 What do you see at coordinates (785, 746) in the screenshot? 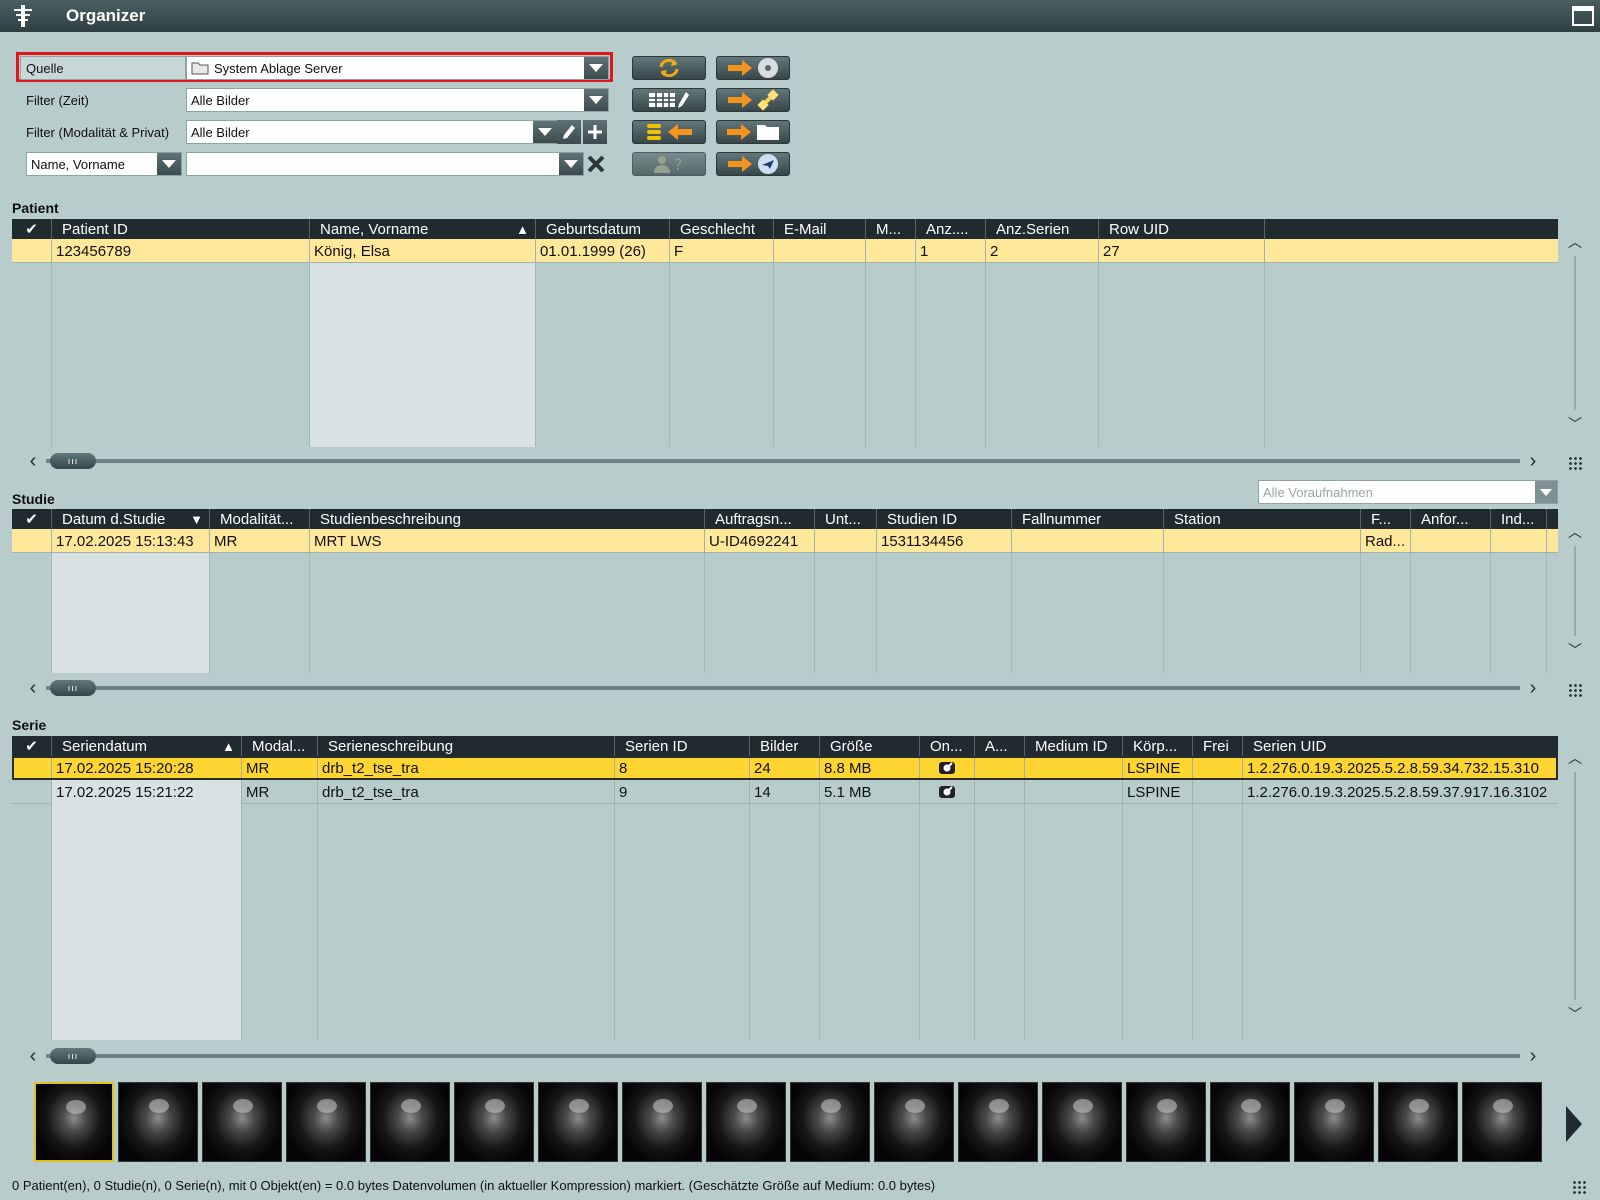
I see `column-header: Bilder` at bounding box center [785, 746].